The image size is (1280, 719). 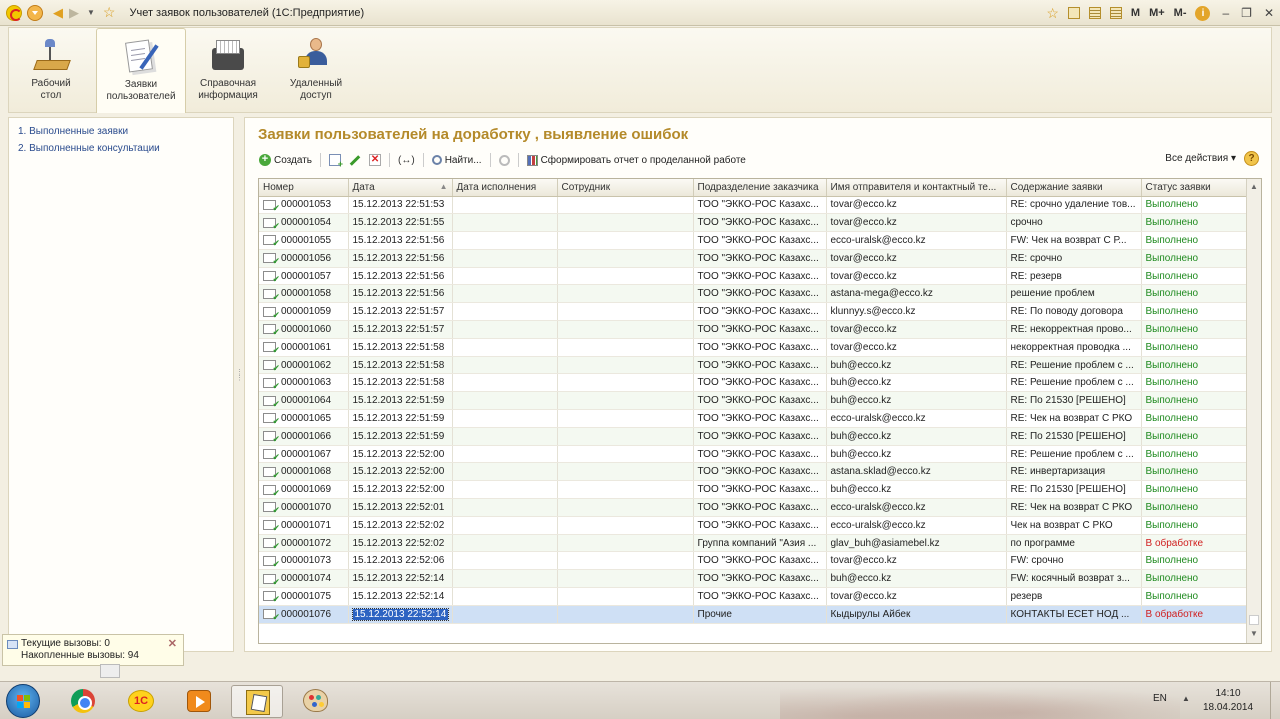 I want to click on cell-number: 000001070, so click(x=304, y=507).